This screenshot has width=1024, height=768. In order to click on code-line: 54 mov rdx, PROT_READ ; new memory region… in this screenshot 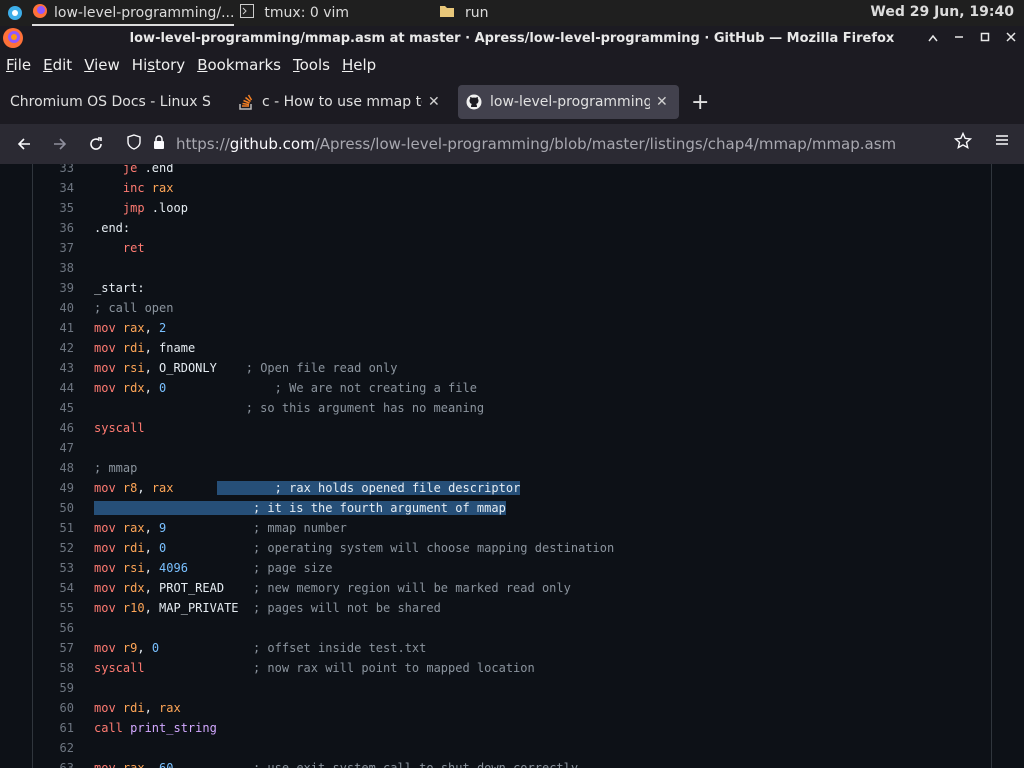, I will do `click(512, 588)`.